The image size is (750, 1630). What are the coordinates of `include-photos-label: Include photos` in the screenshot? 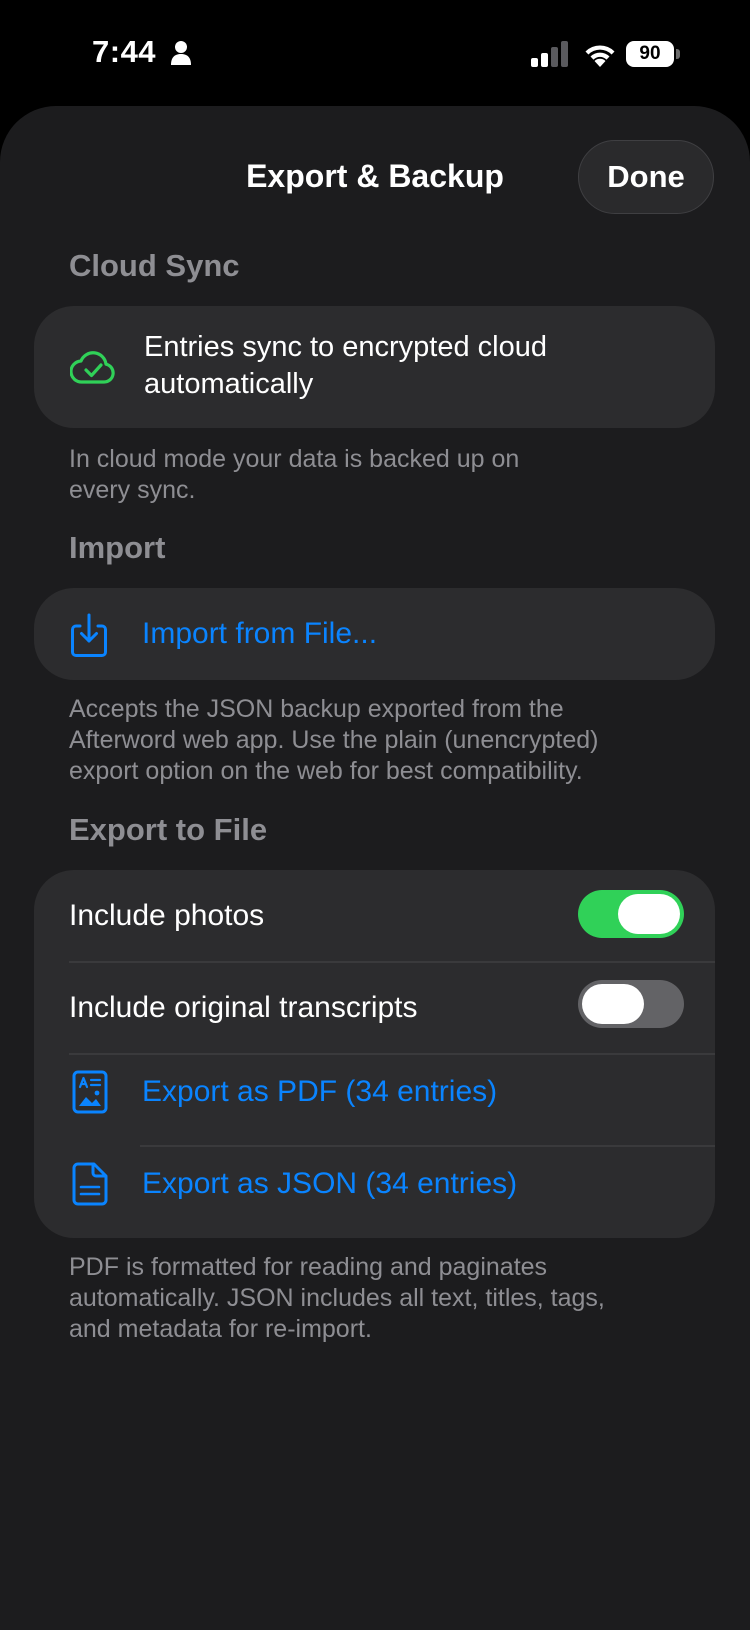 It's located at (167, 915).